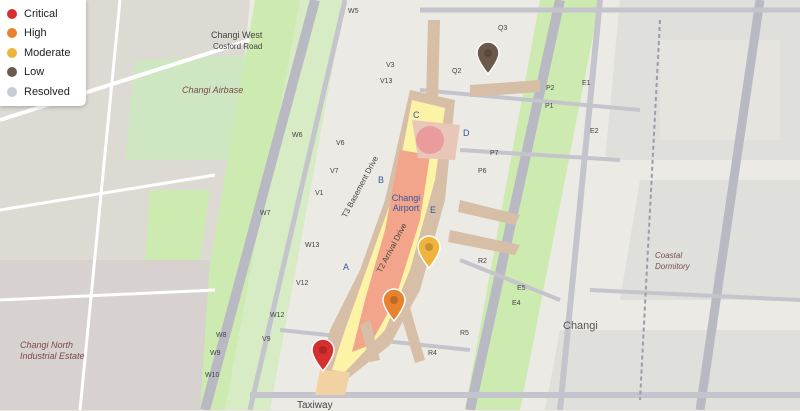  I want to click on label-north-industrial: Changi North Industrial Estate, so click(52, 350).